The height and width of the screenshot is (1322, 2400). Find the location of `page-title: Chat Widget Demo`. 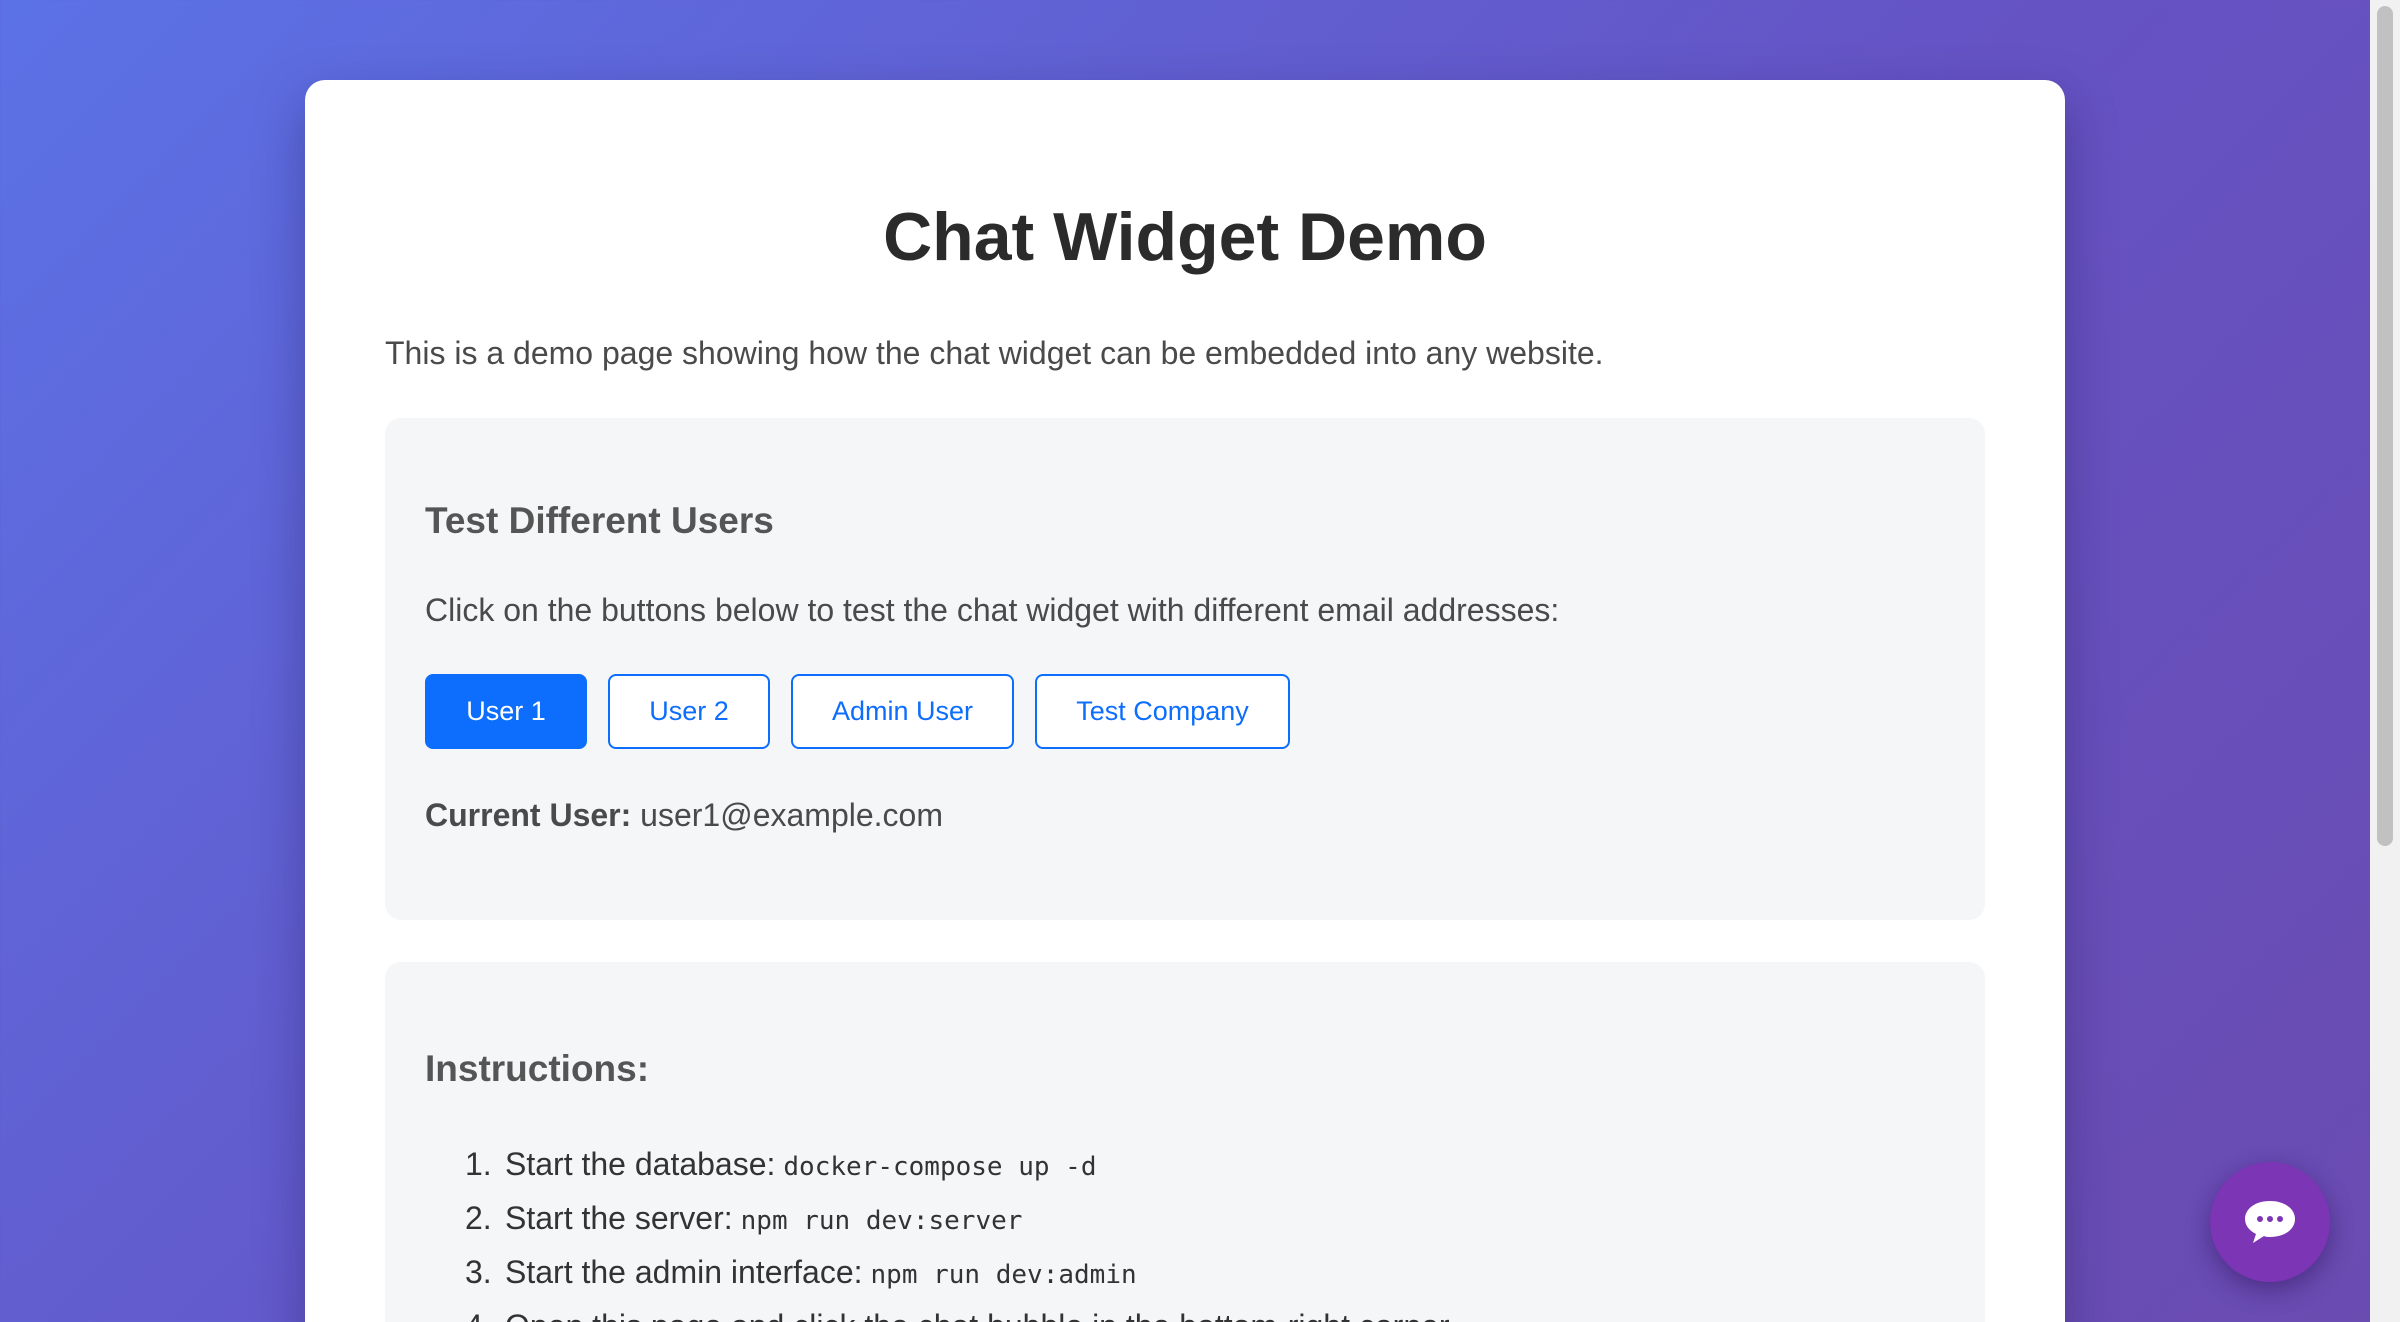

page-title: Chat Widget Demo is located at coordinates (1185, 237).